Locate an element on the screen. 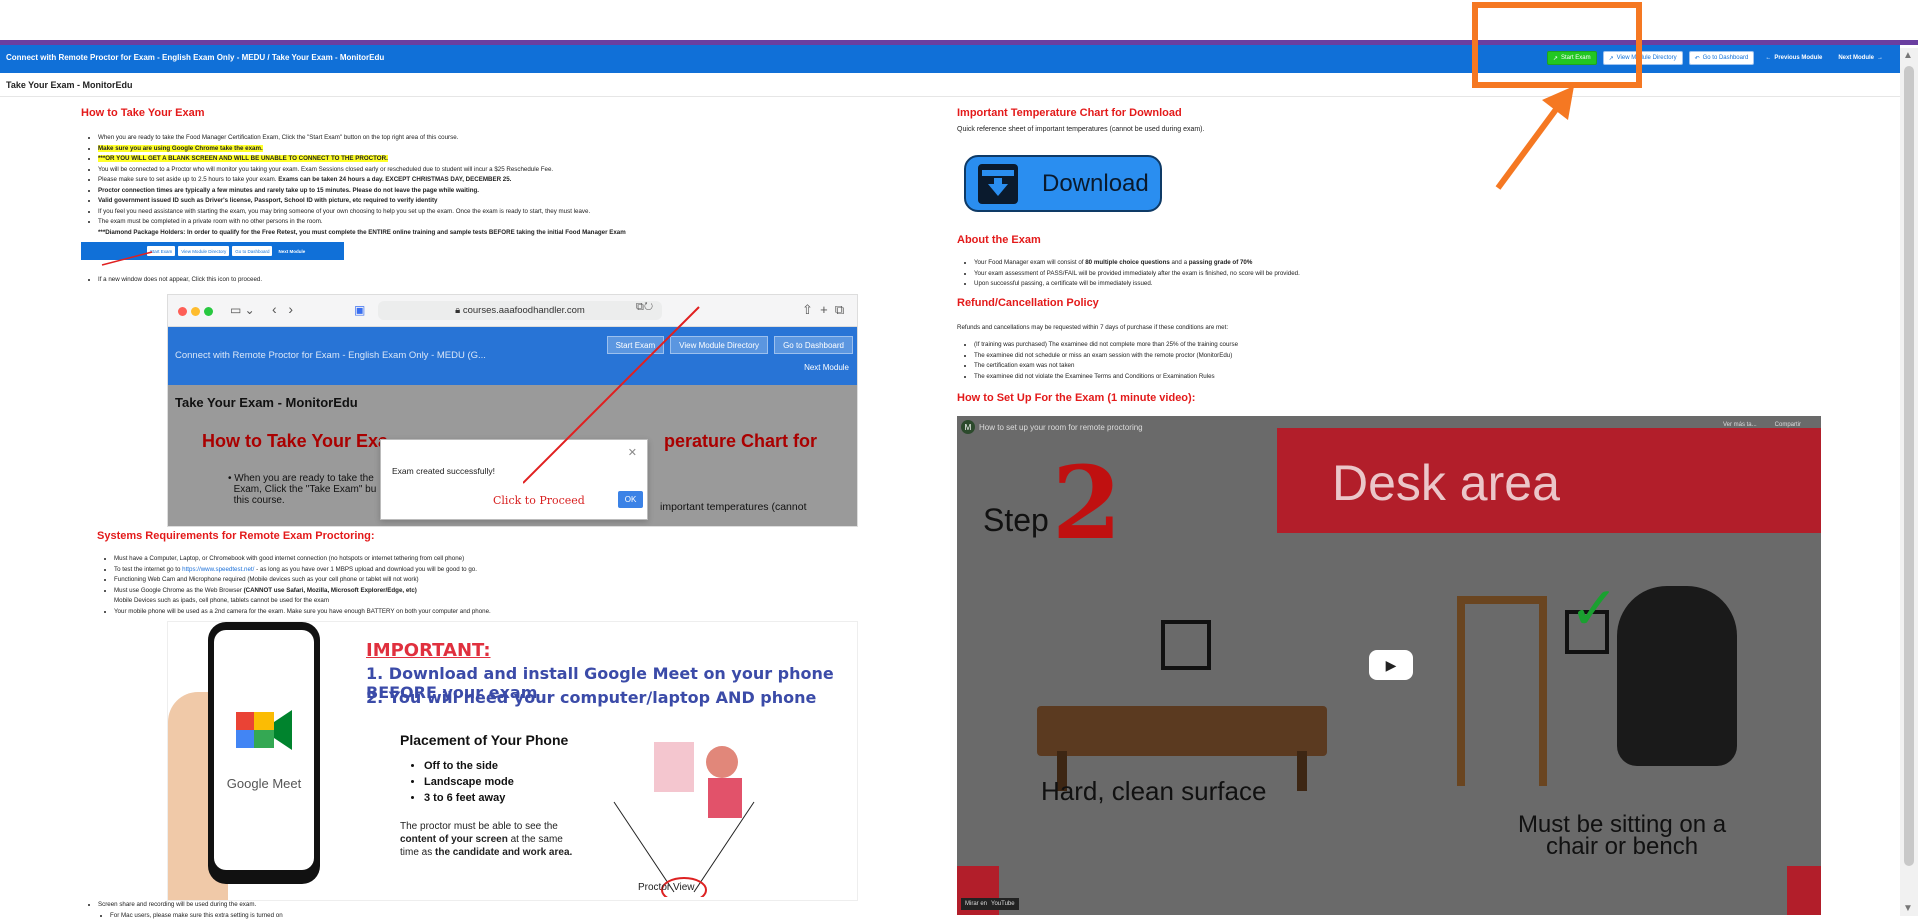  mini-next-module: Next Module is located at coordinates (291, 251).